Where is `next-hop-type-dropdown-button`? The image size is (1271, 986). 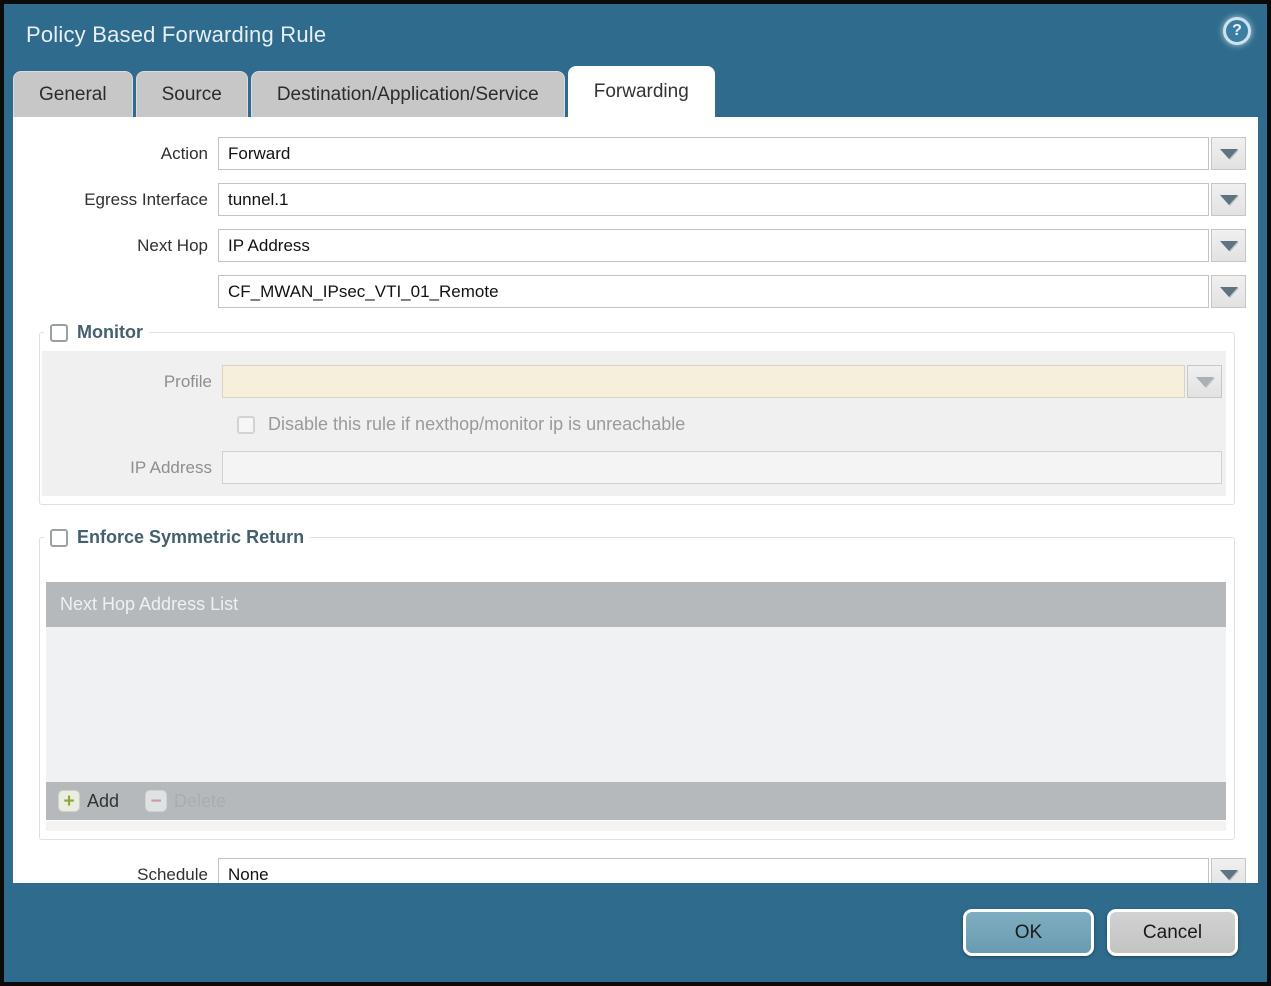 next-hop-type-dropdown-button is located at coordinates (1228, 245).